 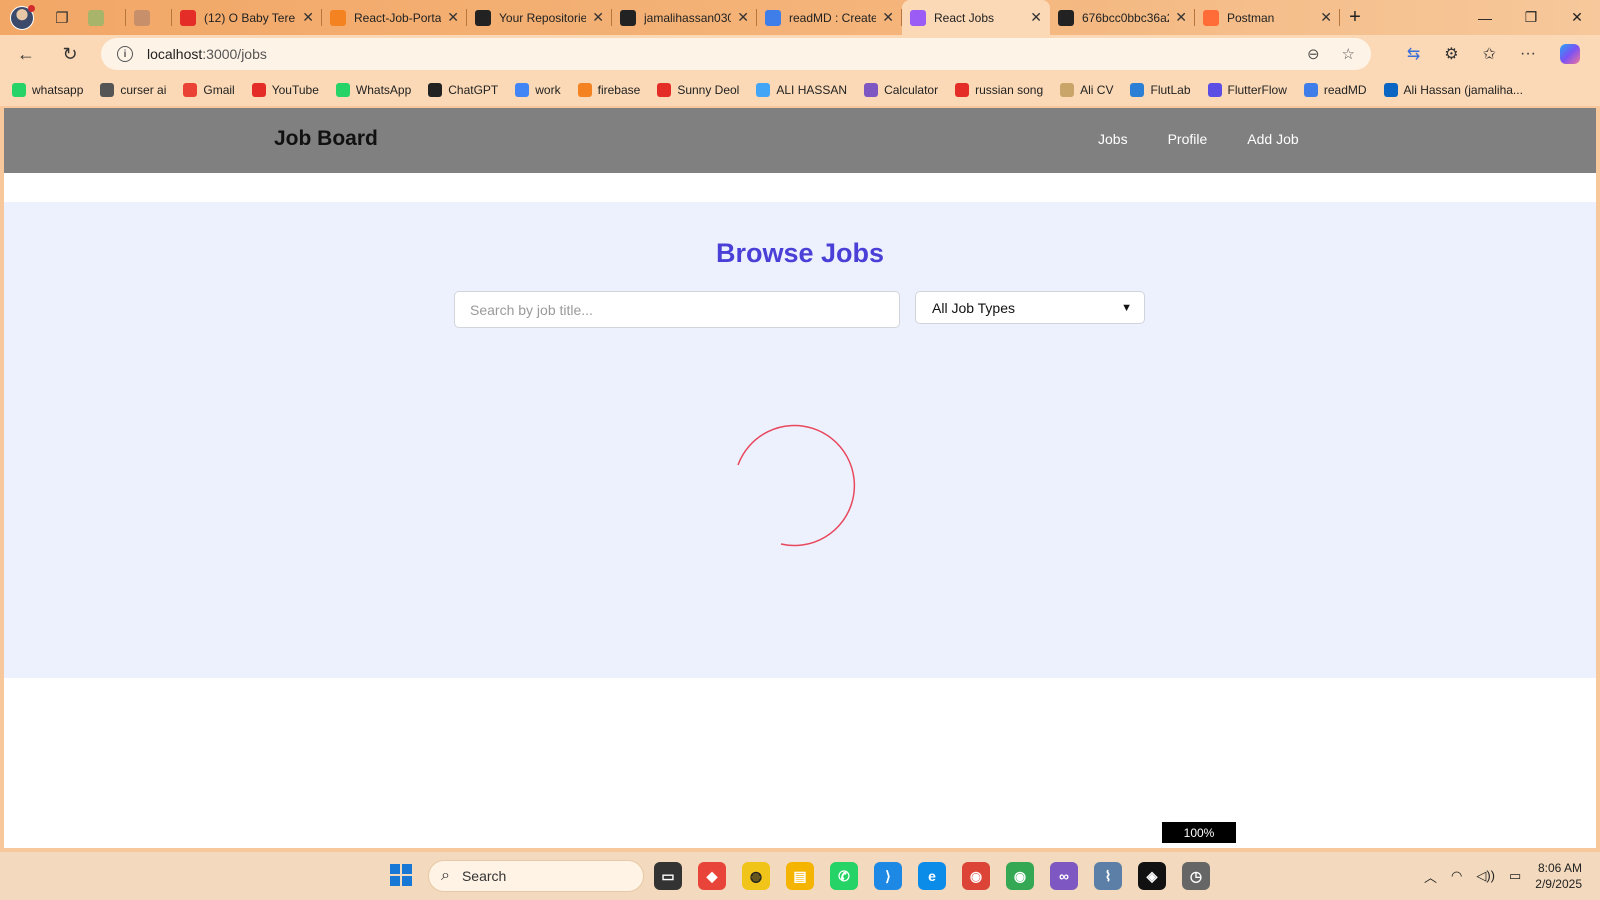 What do you see at coordinates (536, 876) in the screenshot?
I see `taskbar-search: ⌕ Search` at bounding box center [536, 876].